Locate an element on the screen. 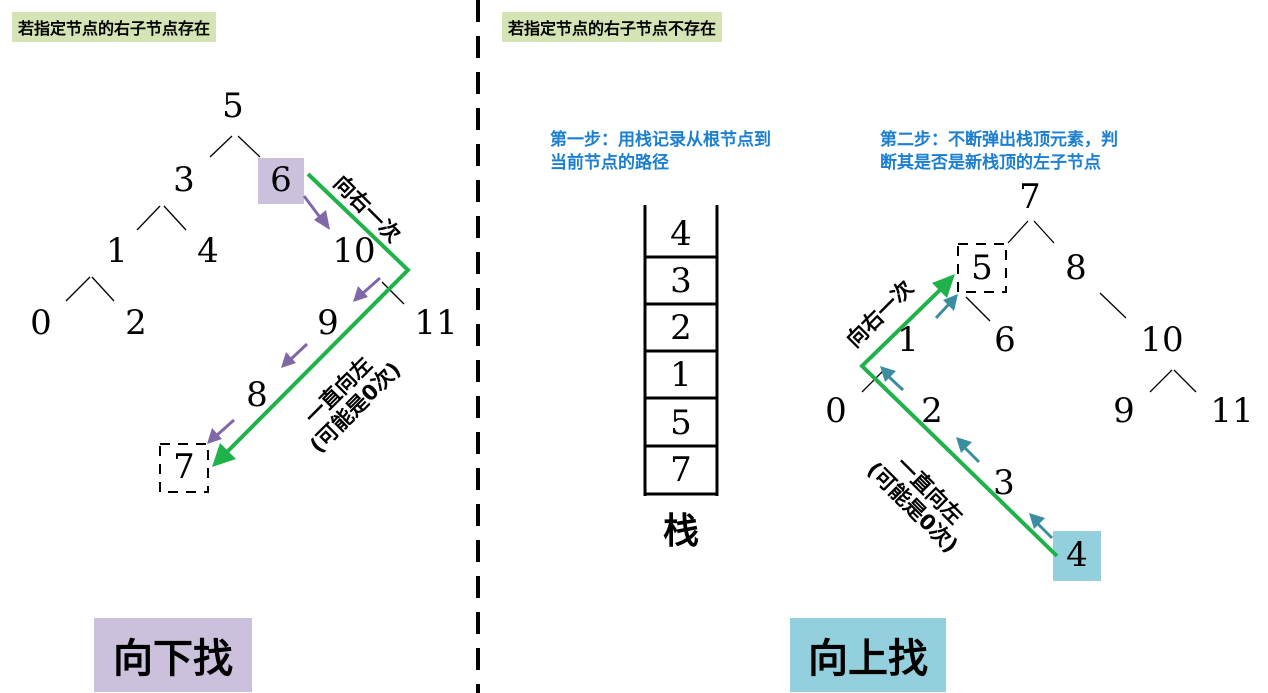 This screenshot has height=693, width=1268. left-node-4: 4 is located at coordinates (208, 251).